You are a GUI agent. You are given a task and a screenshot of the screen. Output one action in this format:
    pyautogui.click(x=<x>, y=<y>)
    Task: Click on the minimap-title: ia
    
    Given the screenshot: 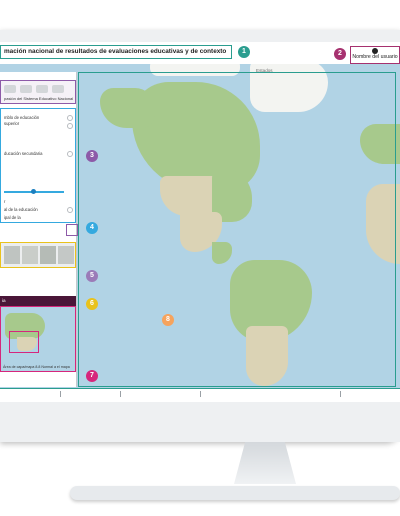 What is the action you would take?
    pyautogui.click(x=38, y=301)
    